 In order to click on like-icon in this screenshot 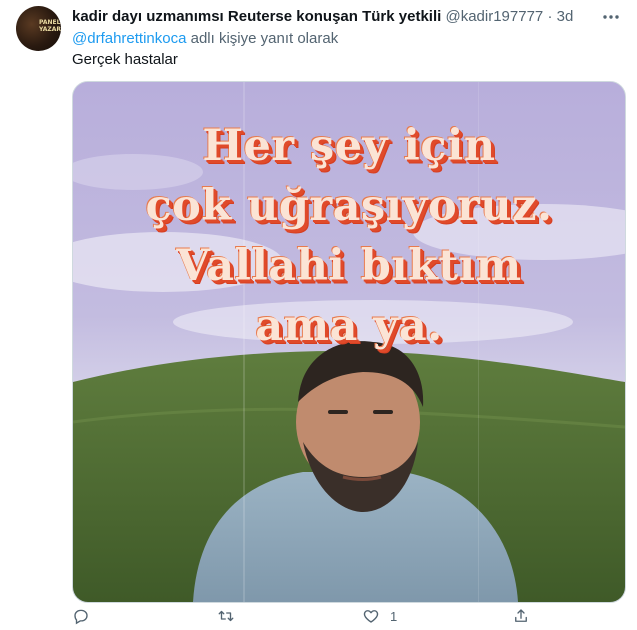, I will do `click(371, 616)`.